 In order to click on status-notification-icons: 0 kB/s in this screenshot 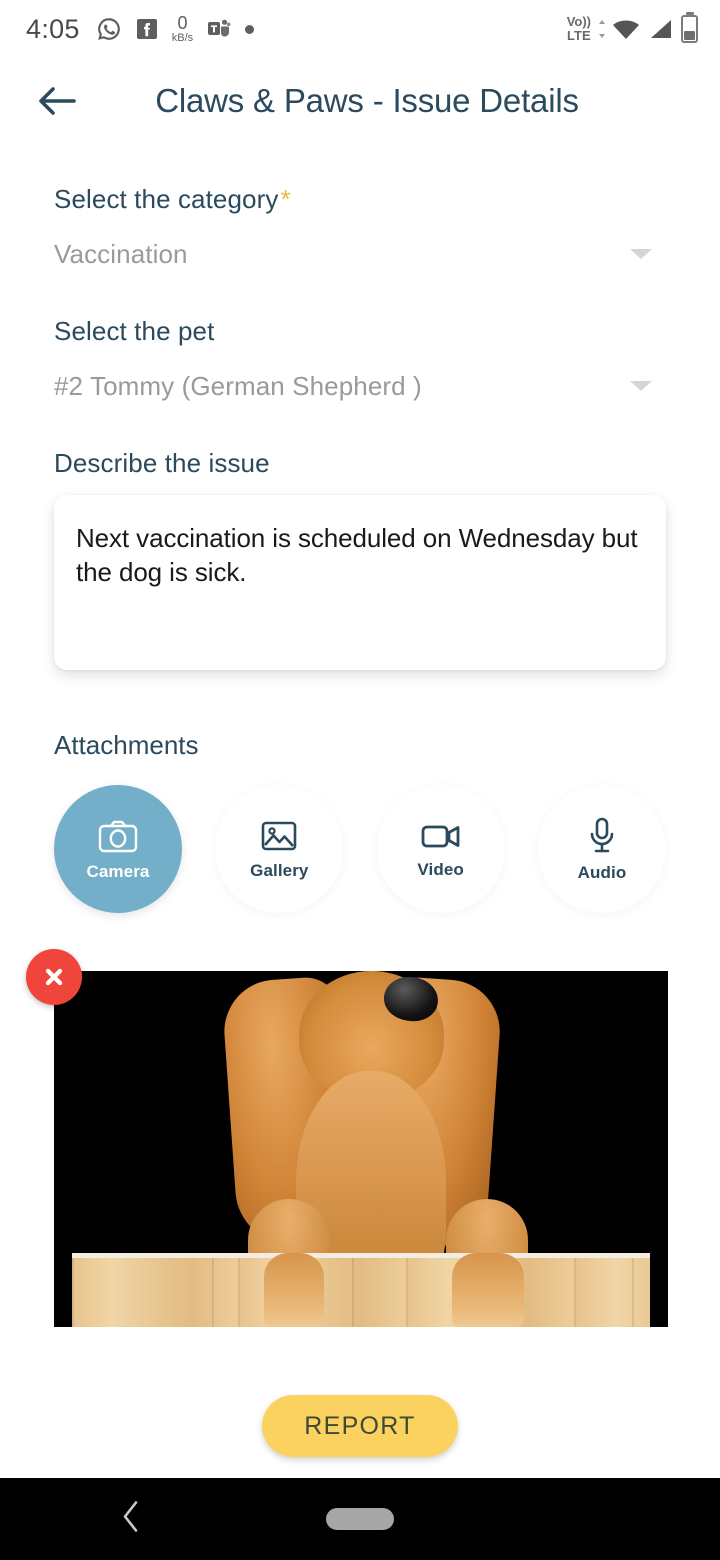, I will do `click(175, 28)`.